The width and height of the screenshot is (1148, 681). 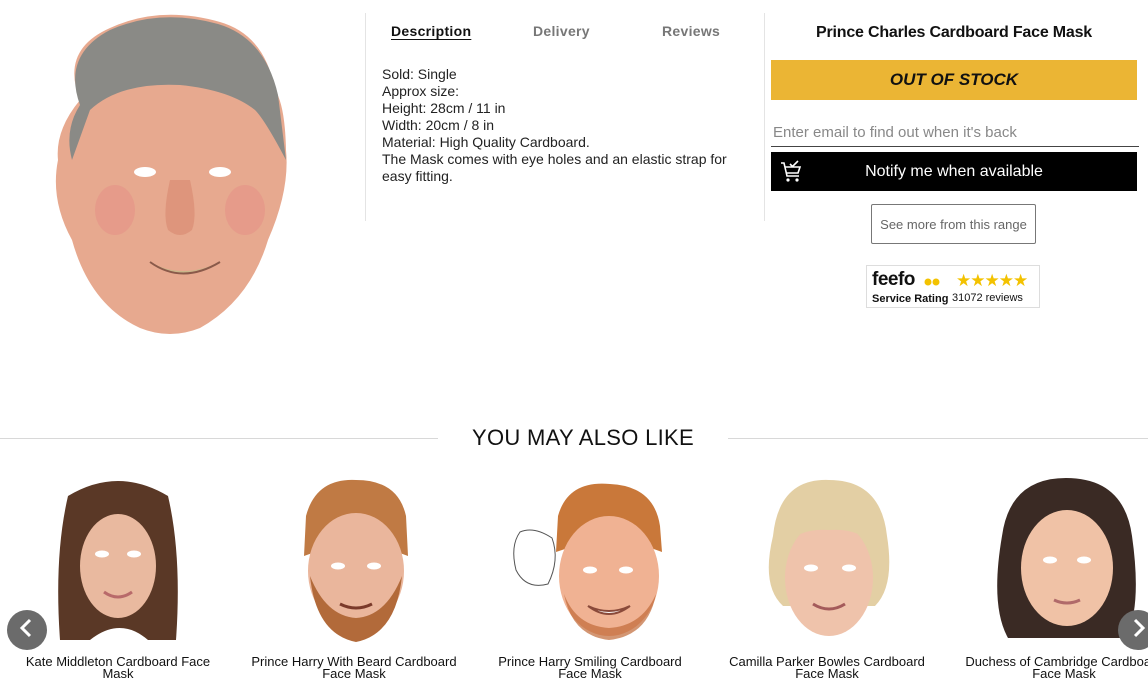 I want to click on related-product-name: Prince Harry Smiling Cardboard Face Mask, so click(x=590, y=668).